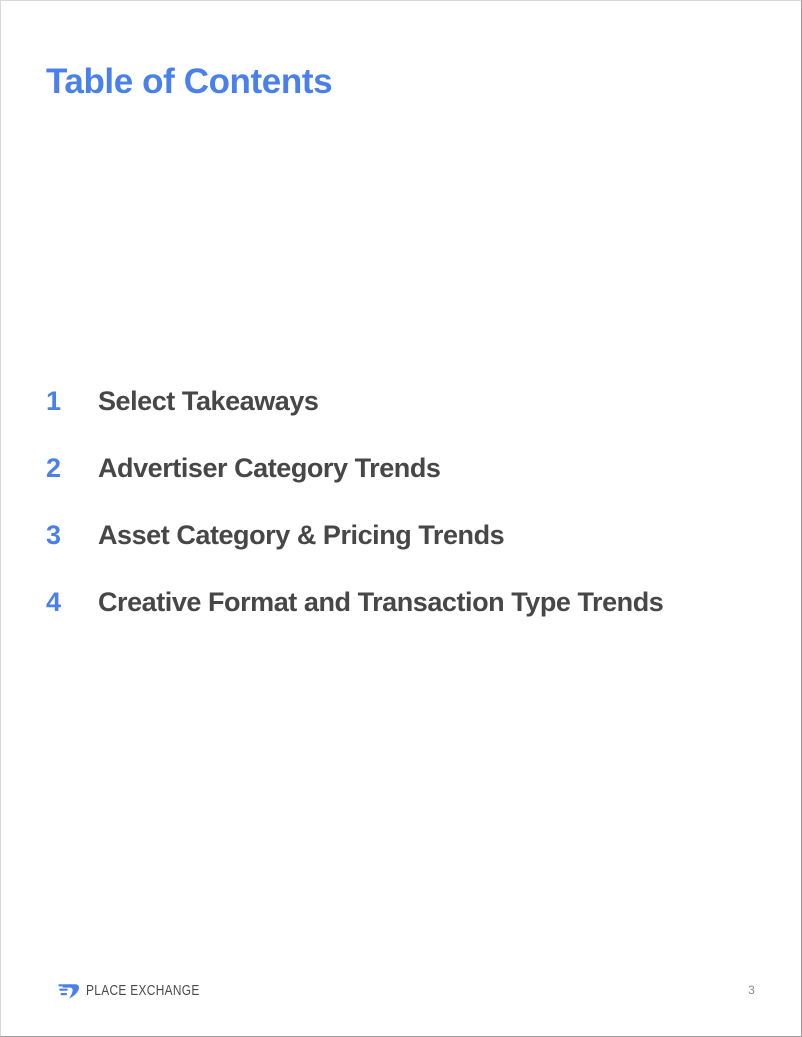  I want to click on place-exchange-swoosh-icon, so click(69, 991).